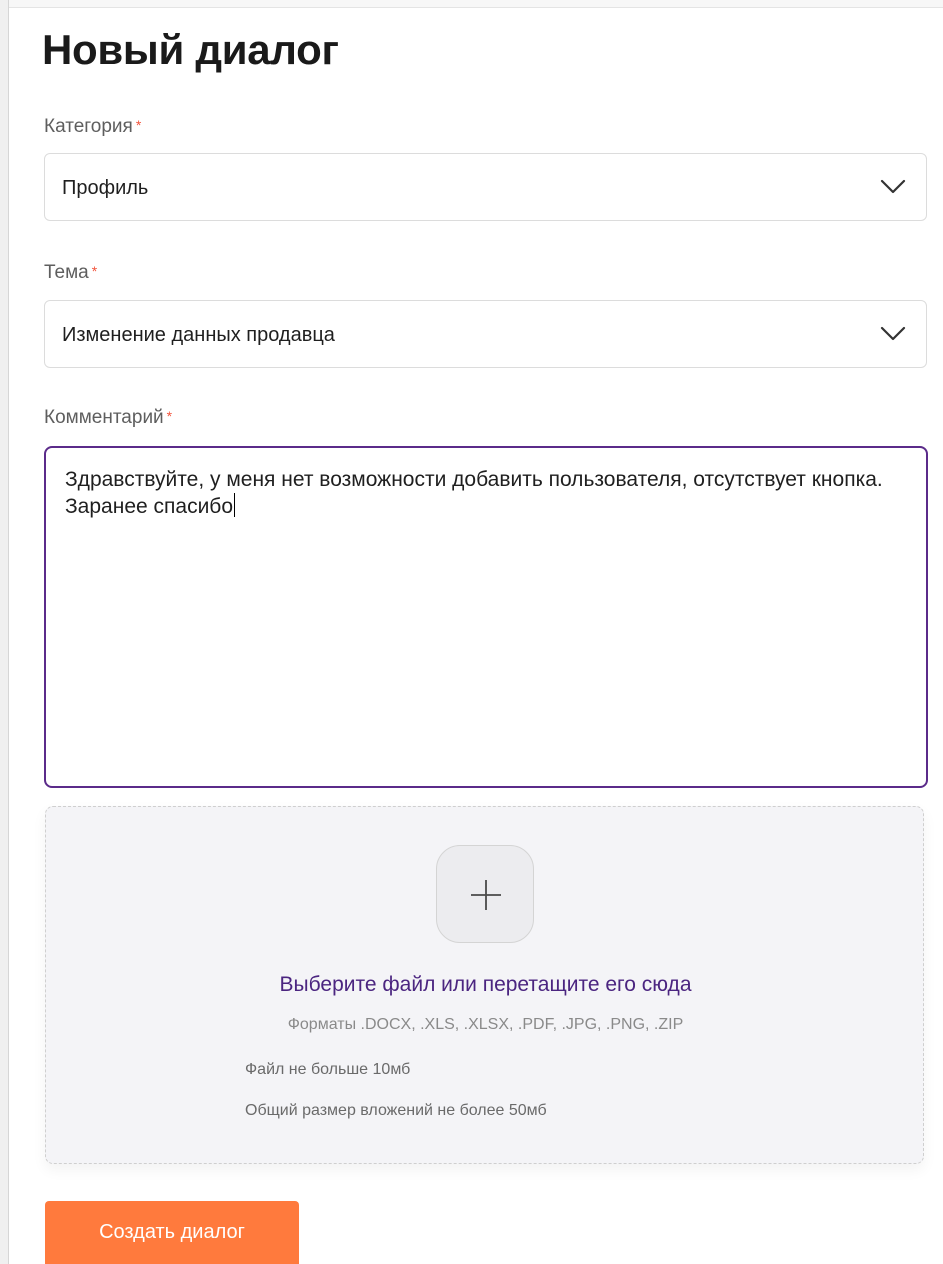  I want to click on file-size-limit-text: Файл не больше 10мб, so click(328, 1069).